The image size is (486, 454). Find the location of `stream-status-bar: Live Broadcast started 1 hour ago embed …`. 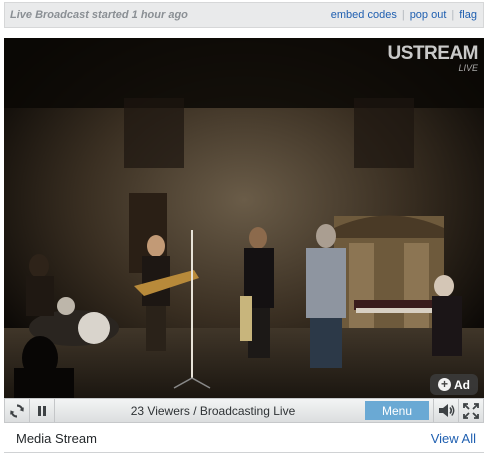

stream-status-bar: Live Broadcast started 1 hour ago embed … is located at coordinates (244, 15).